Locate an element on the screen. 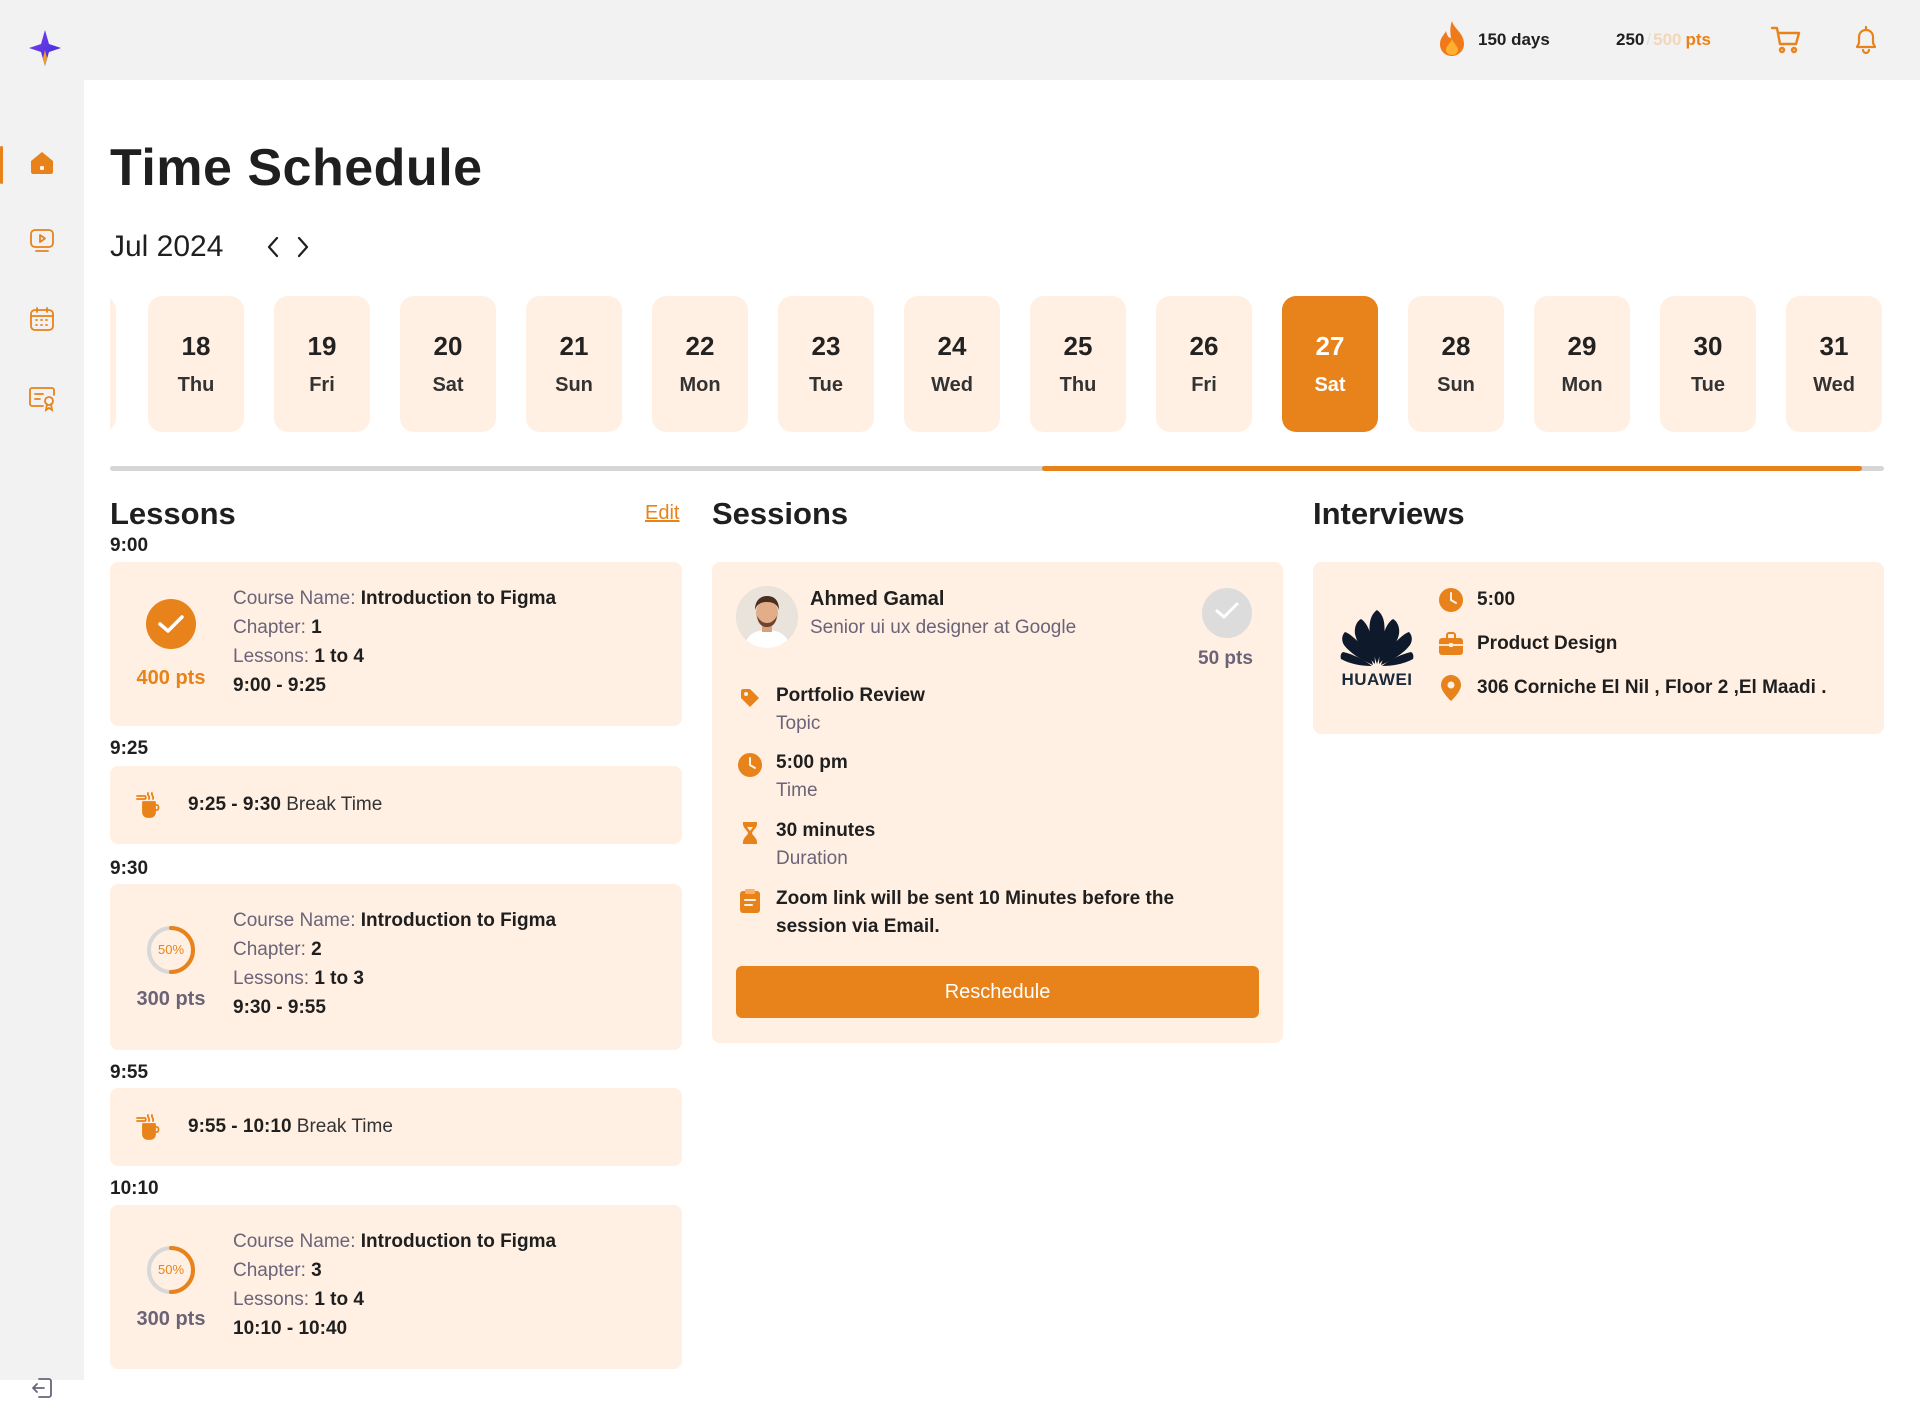 The width and height of the screenshot is (1920, 1410). lessons-range: 1 to 3 is located at coordinates (339, 978).